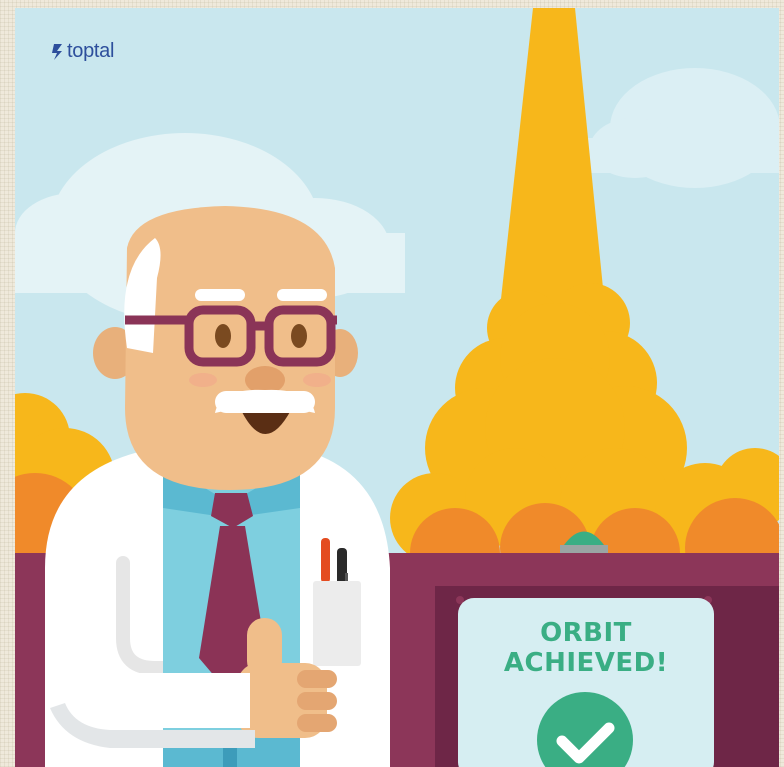  Describe the element at coordinates (91, 51) in the screenshot. I see `brand-name: toptal` at that location.